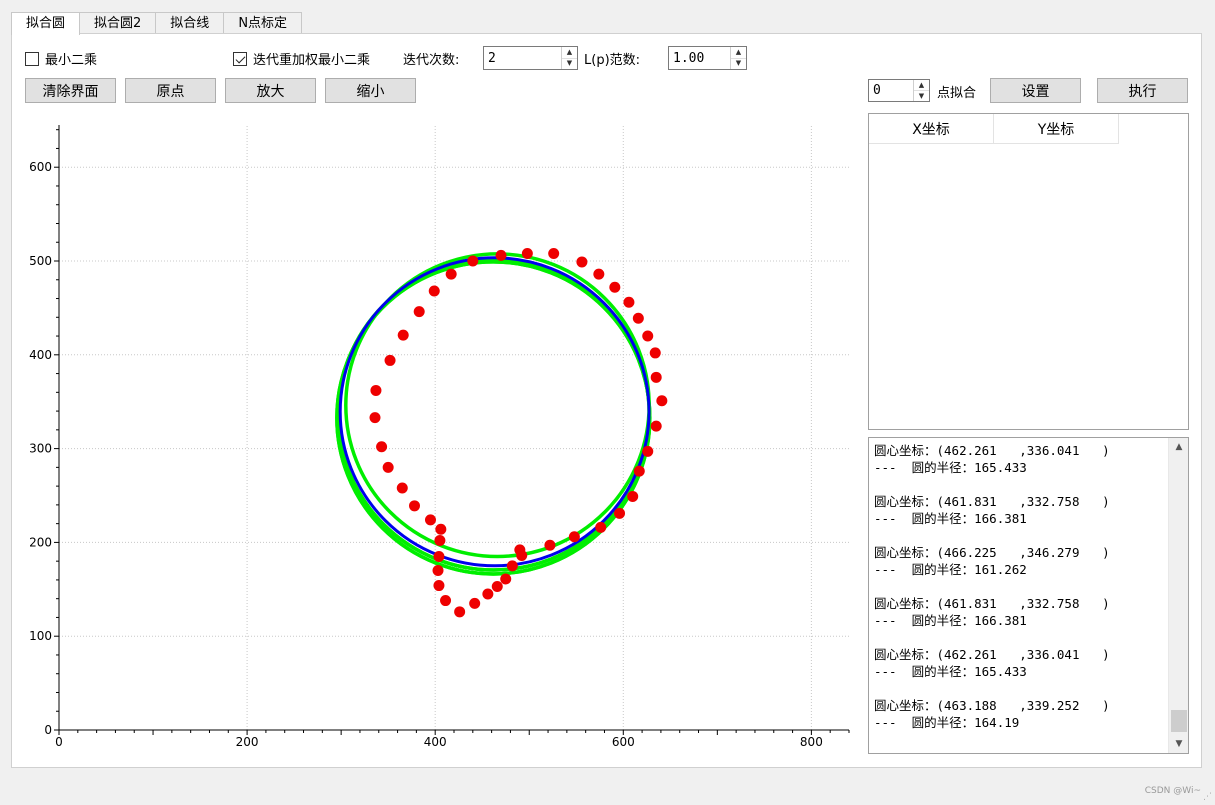  What do you see at coordinates (1035, 90) in the screenshot?
I see `settings-button: 设置` at bounding box center [1035, 90].